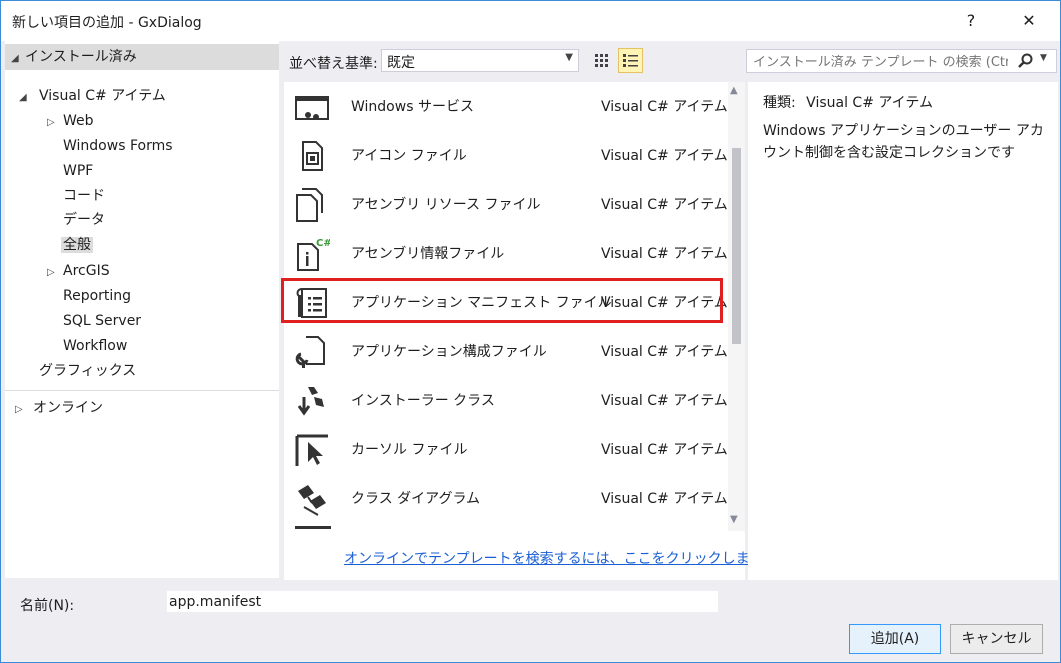 The height and width of the screenshot is (663, 1061). What do you see at coordinates (107, 23) in the screenshot?
I see `window-title: 新しい項目の追加 - GxDialog` at bounding box center [107, 23].